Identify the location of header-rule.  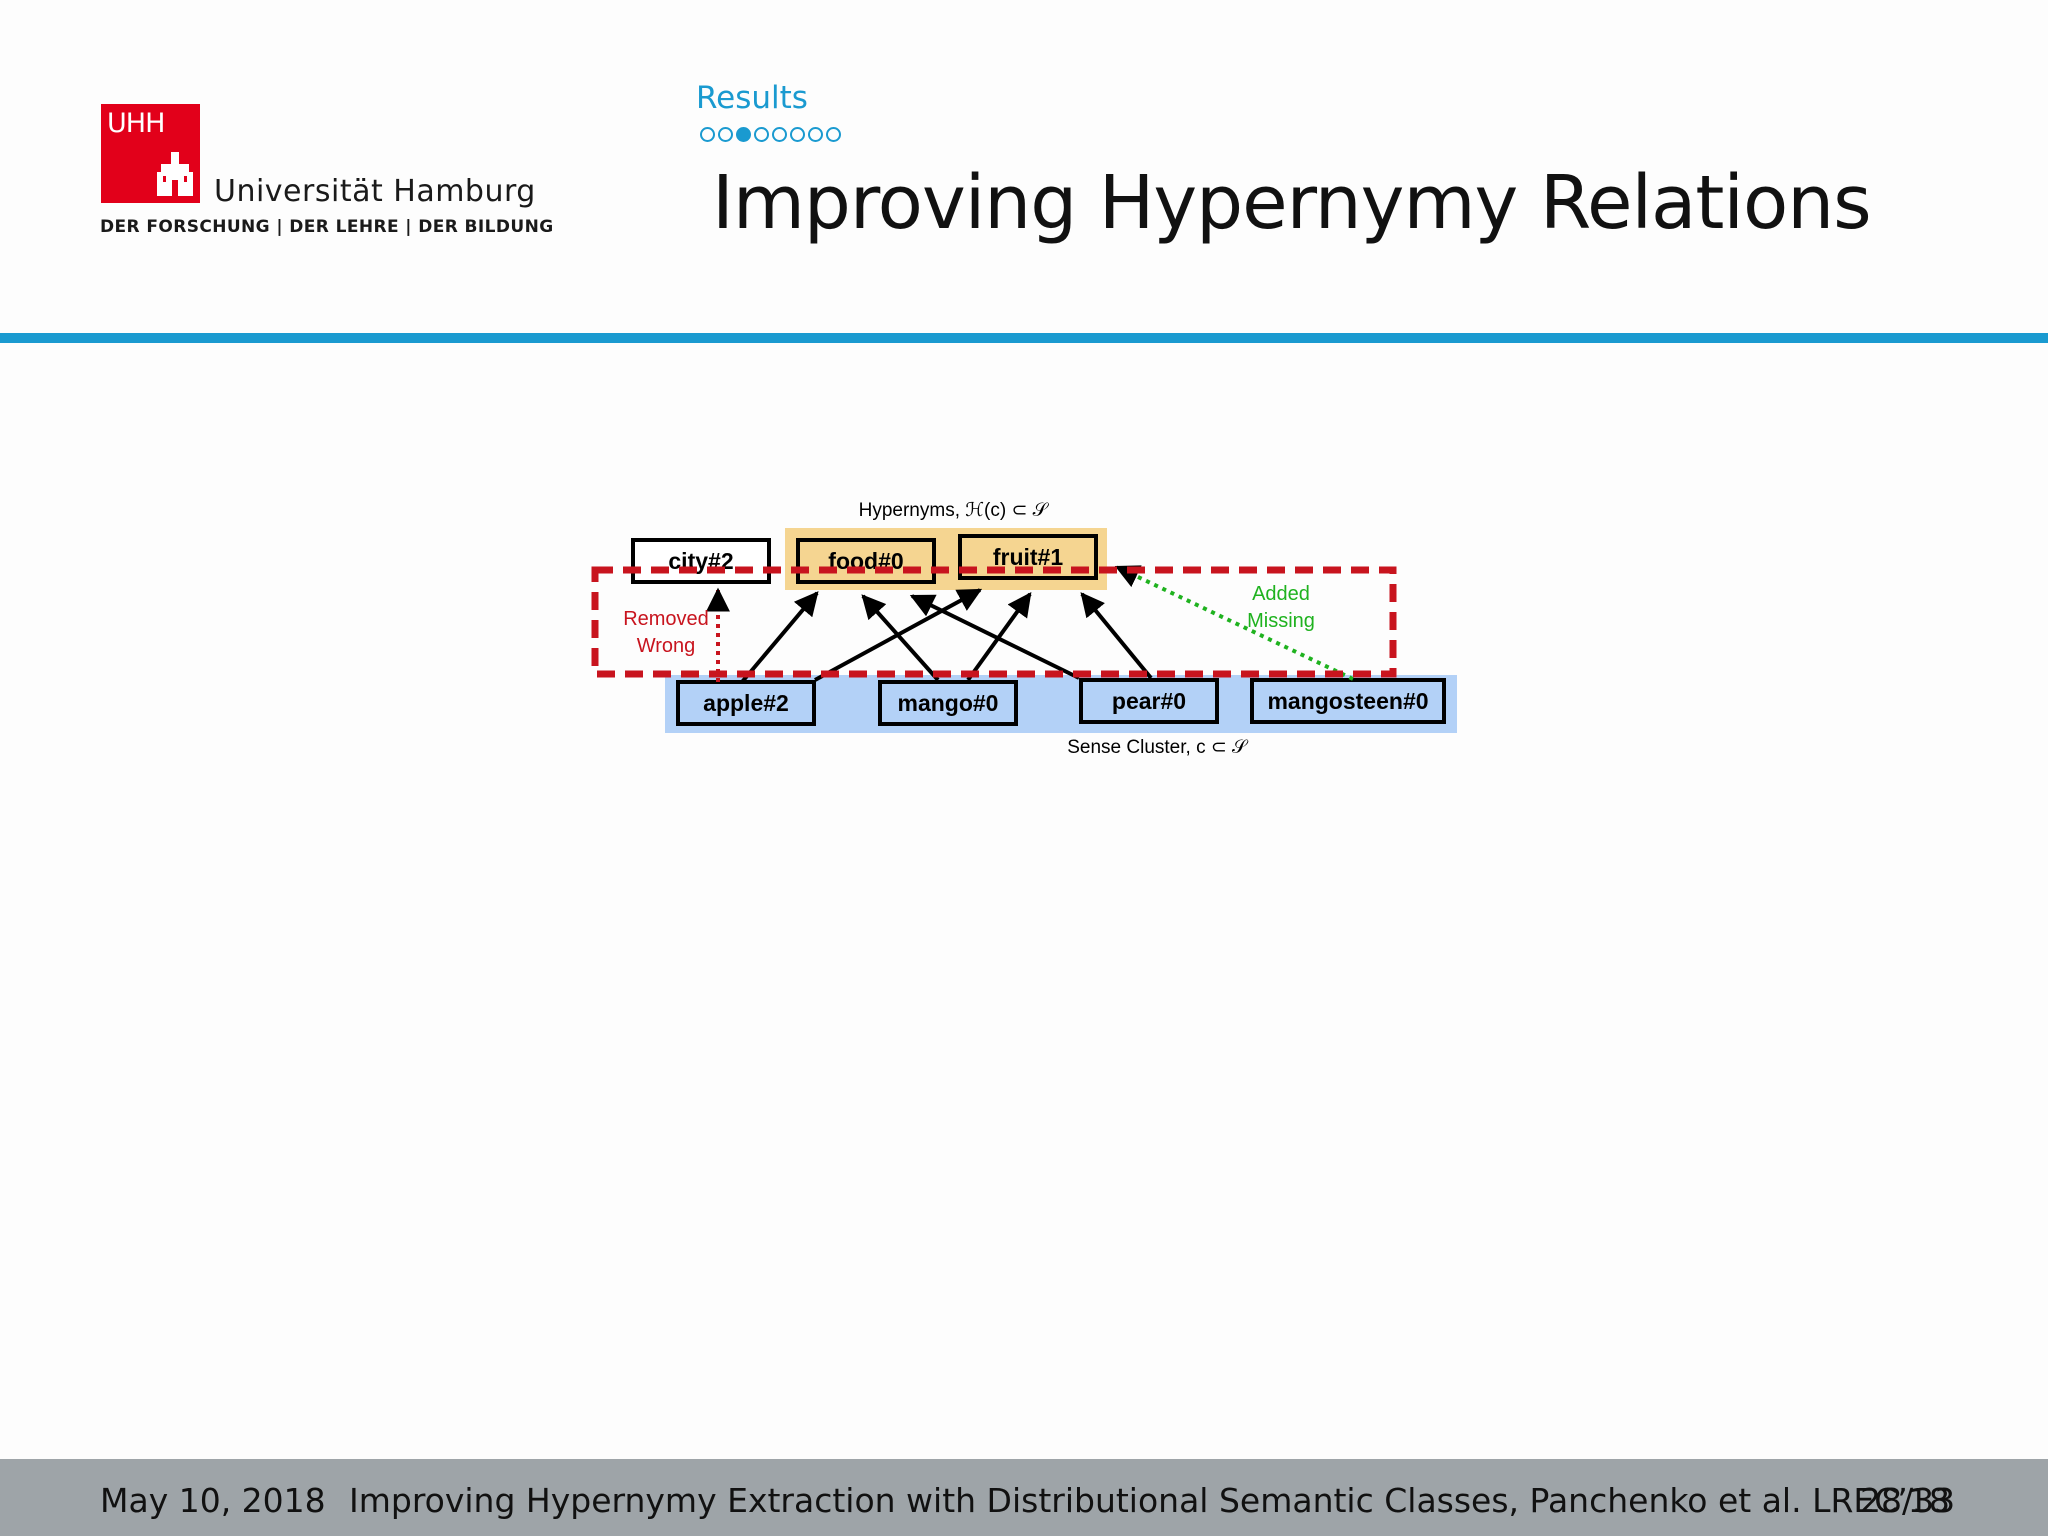
(1024, 338).